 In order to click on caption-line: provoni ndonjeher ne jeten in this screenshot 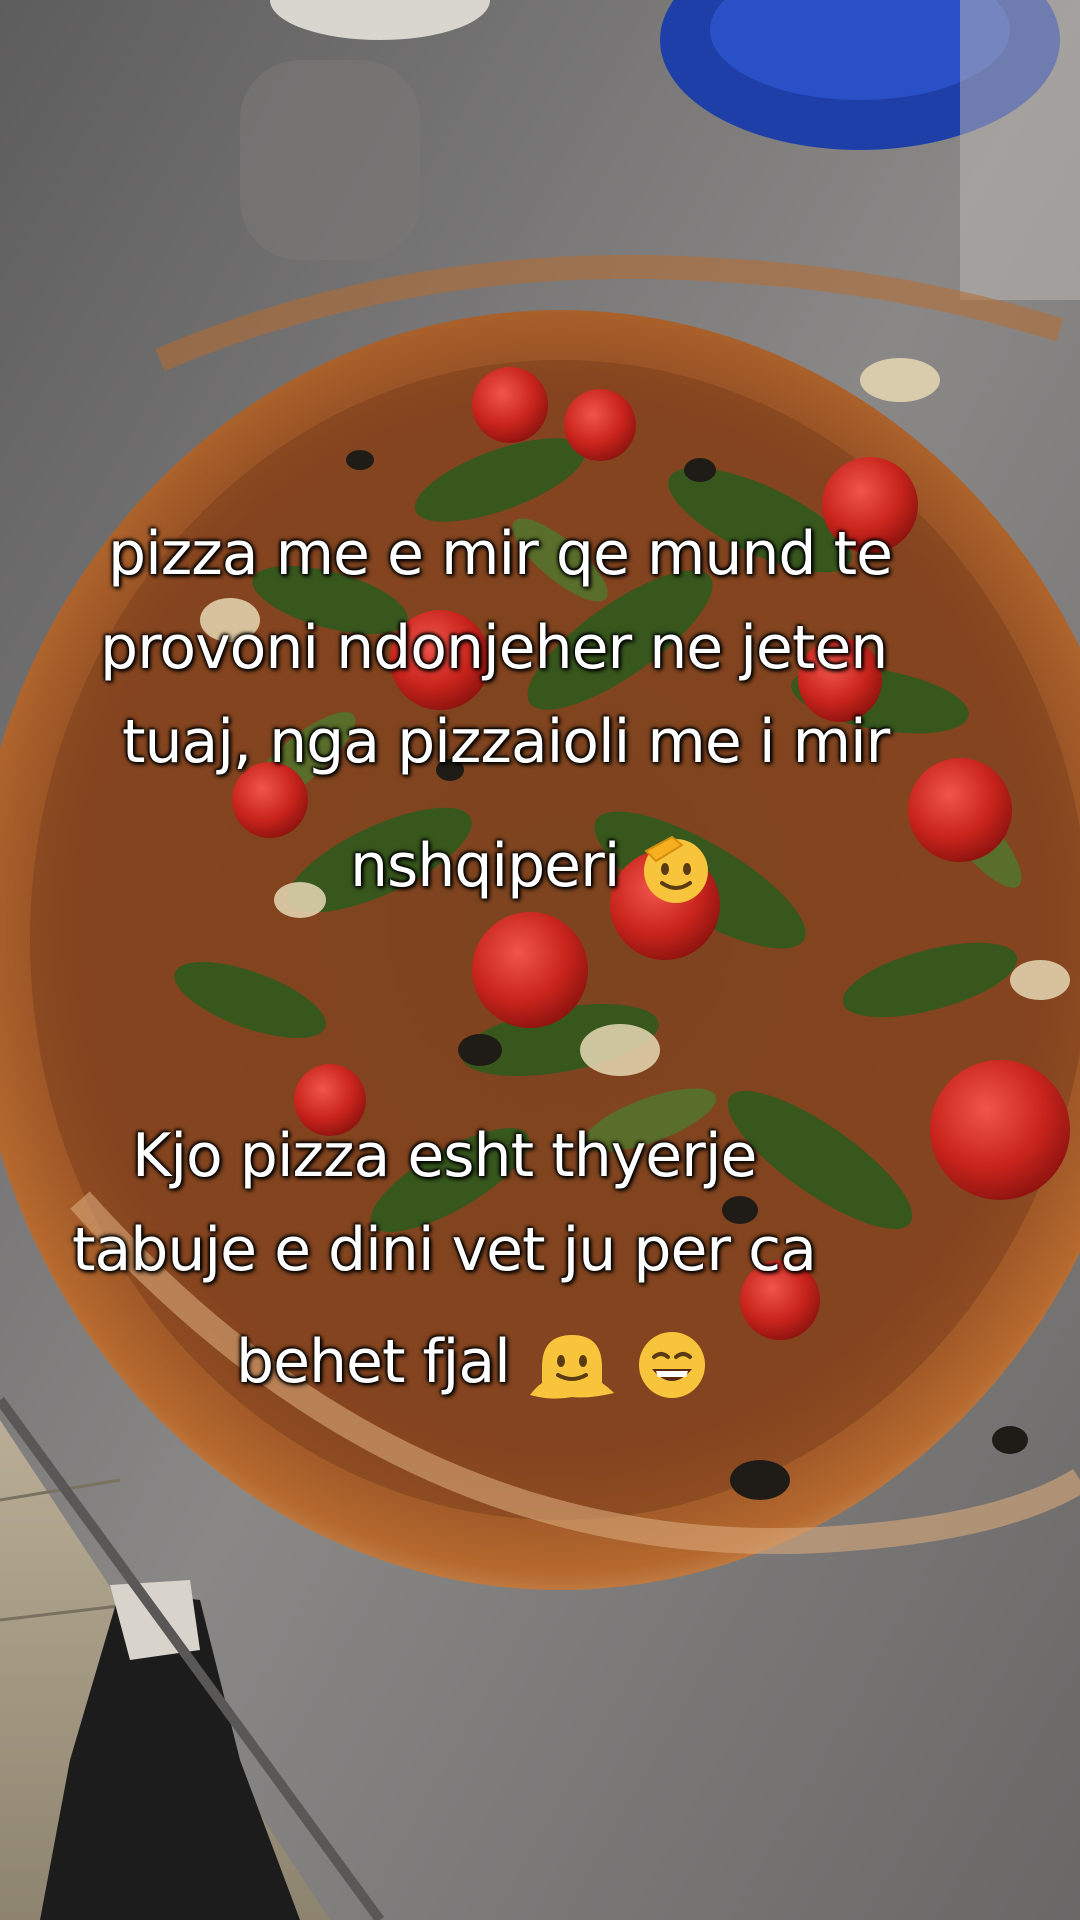, I will do `click(494, 648)`.